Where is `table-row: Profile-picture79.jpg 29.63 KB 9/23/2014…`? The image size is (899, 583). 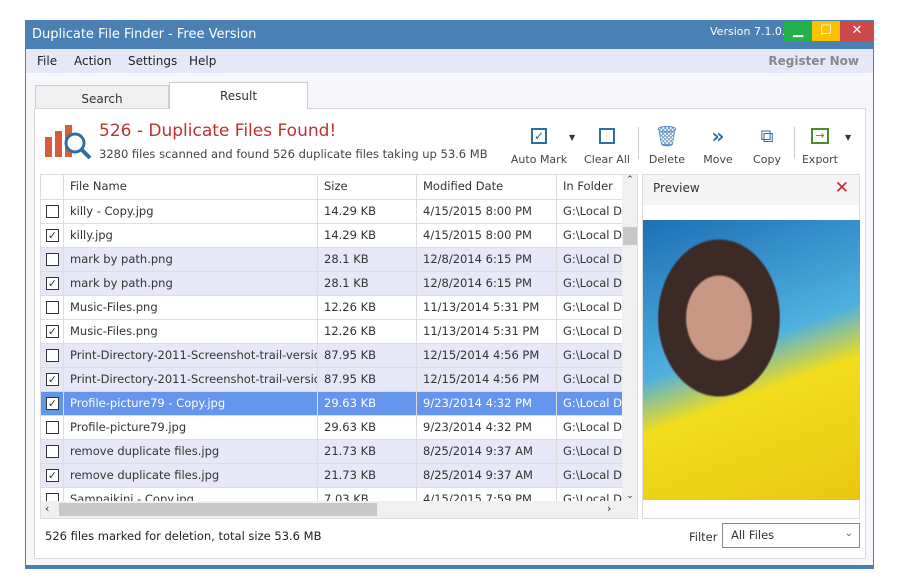 table-row: Profile-picture79.jpg 29.63 KB 9/23/2014… is located at coordinates (331, 428).